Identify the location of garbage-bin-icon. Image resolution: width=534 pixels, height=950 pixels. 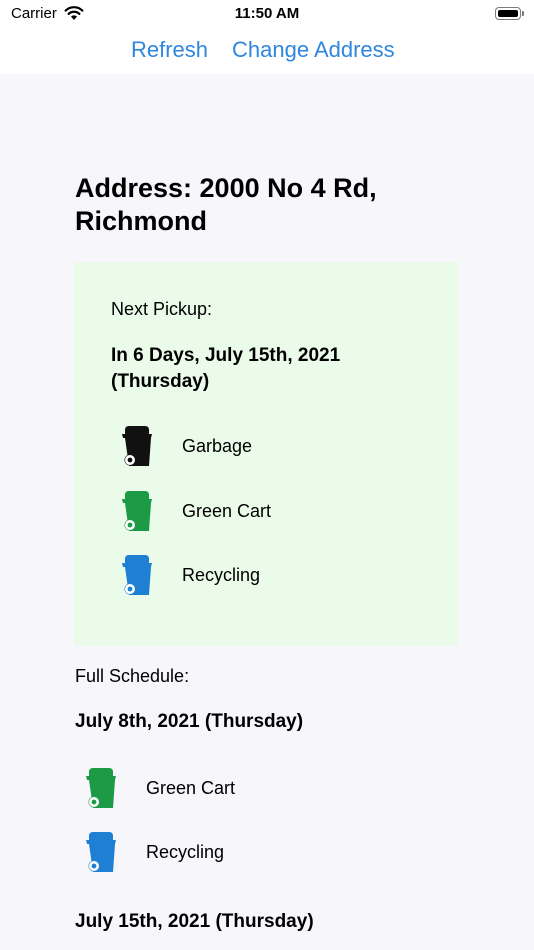
(137, 446).